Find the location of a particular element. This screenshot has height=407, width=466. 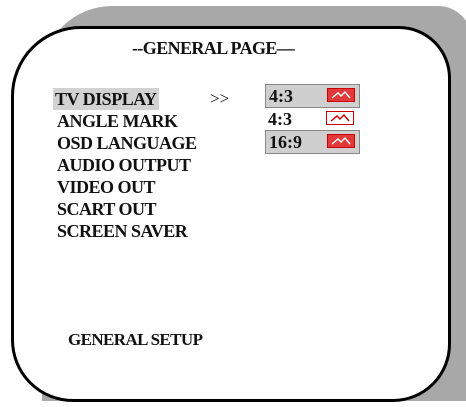

menu-item-angle-mark: ANGLE MARK is located at coordinates (127, 121).